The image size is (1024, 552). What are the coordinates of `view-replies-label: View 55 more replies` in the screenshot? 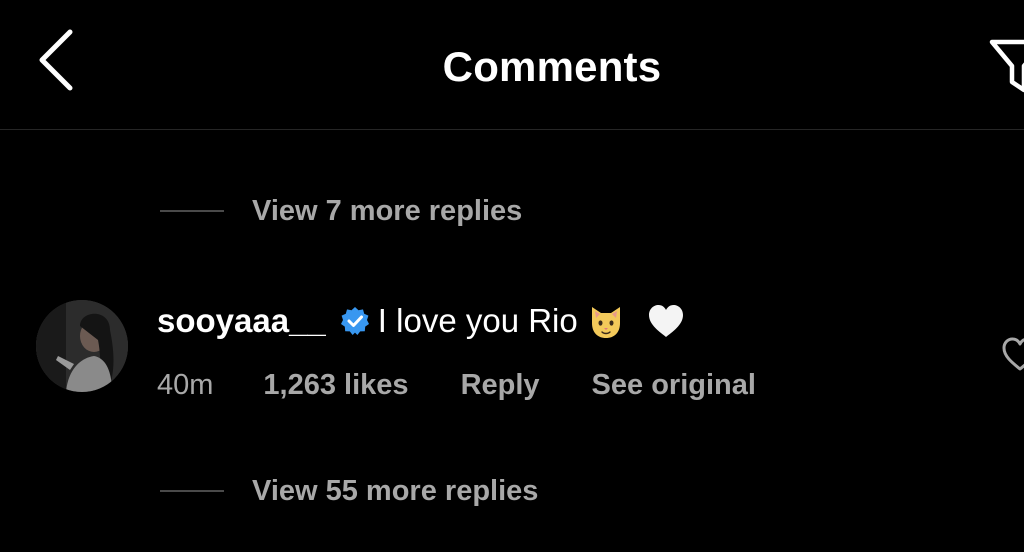 It's located at (395, 490).